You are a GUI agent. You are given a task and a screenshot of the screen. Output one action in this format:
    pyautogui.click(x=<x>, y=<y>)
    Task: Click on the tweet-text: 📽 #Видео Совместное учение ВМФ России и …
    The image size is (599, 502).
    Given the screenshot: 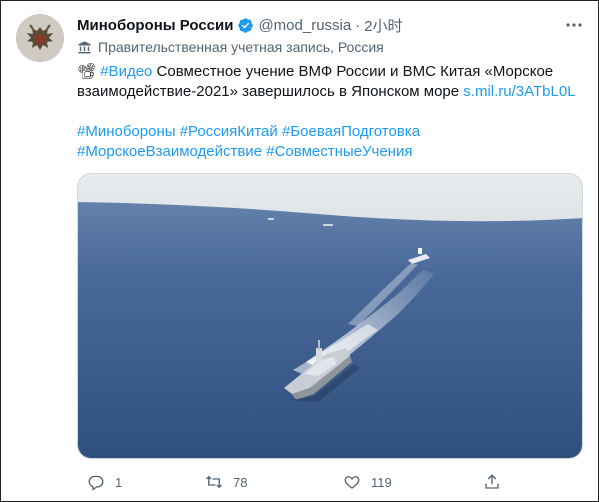 What is the action you would take?
    pyautogui.click(x=332, y=82)
    